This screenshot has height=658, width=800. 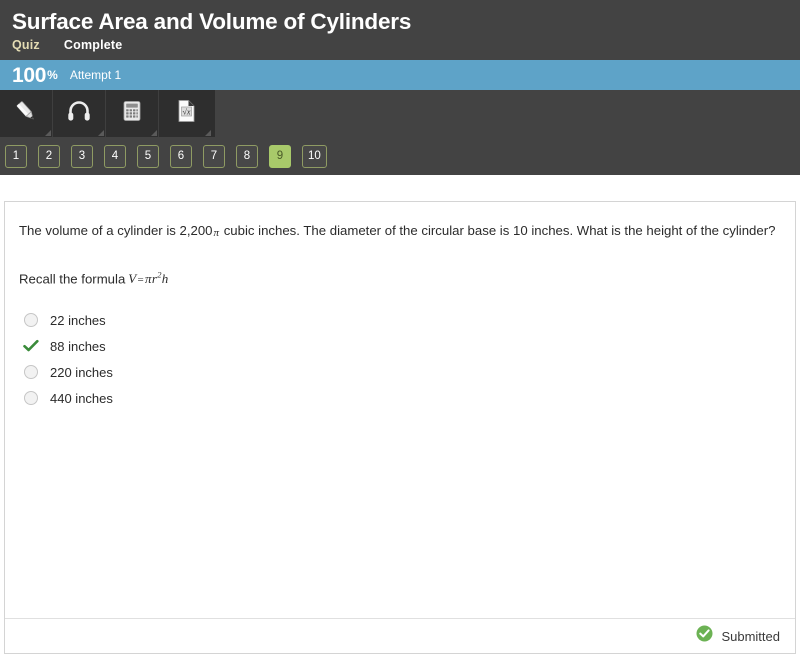 I want to click on question-navigation: 1 2 3 4 5 6 7 8 9 10, so click(x=400, y=156).